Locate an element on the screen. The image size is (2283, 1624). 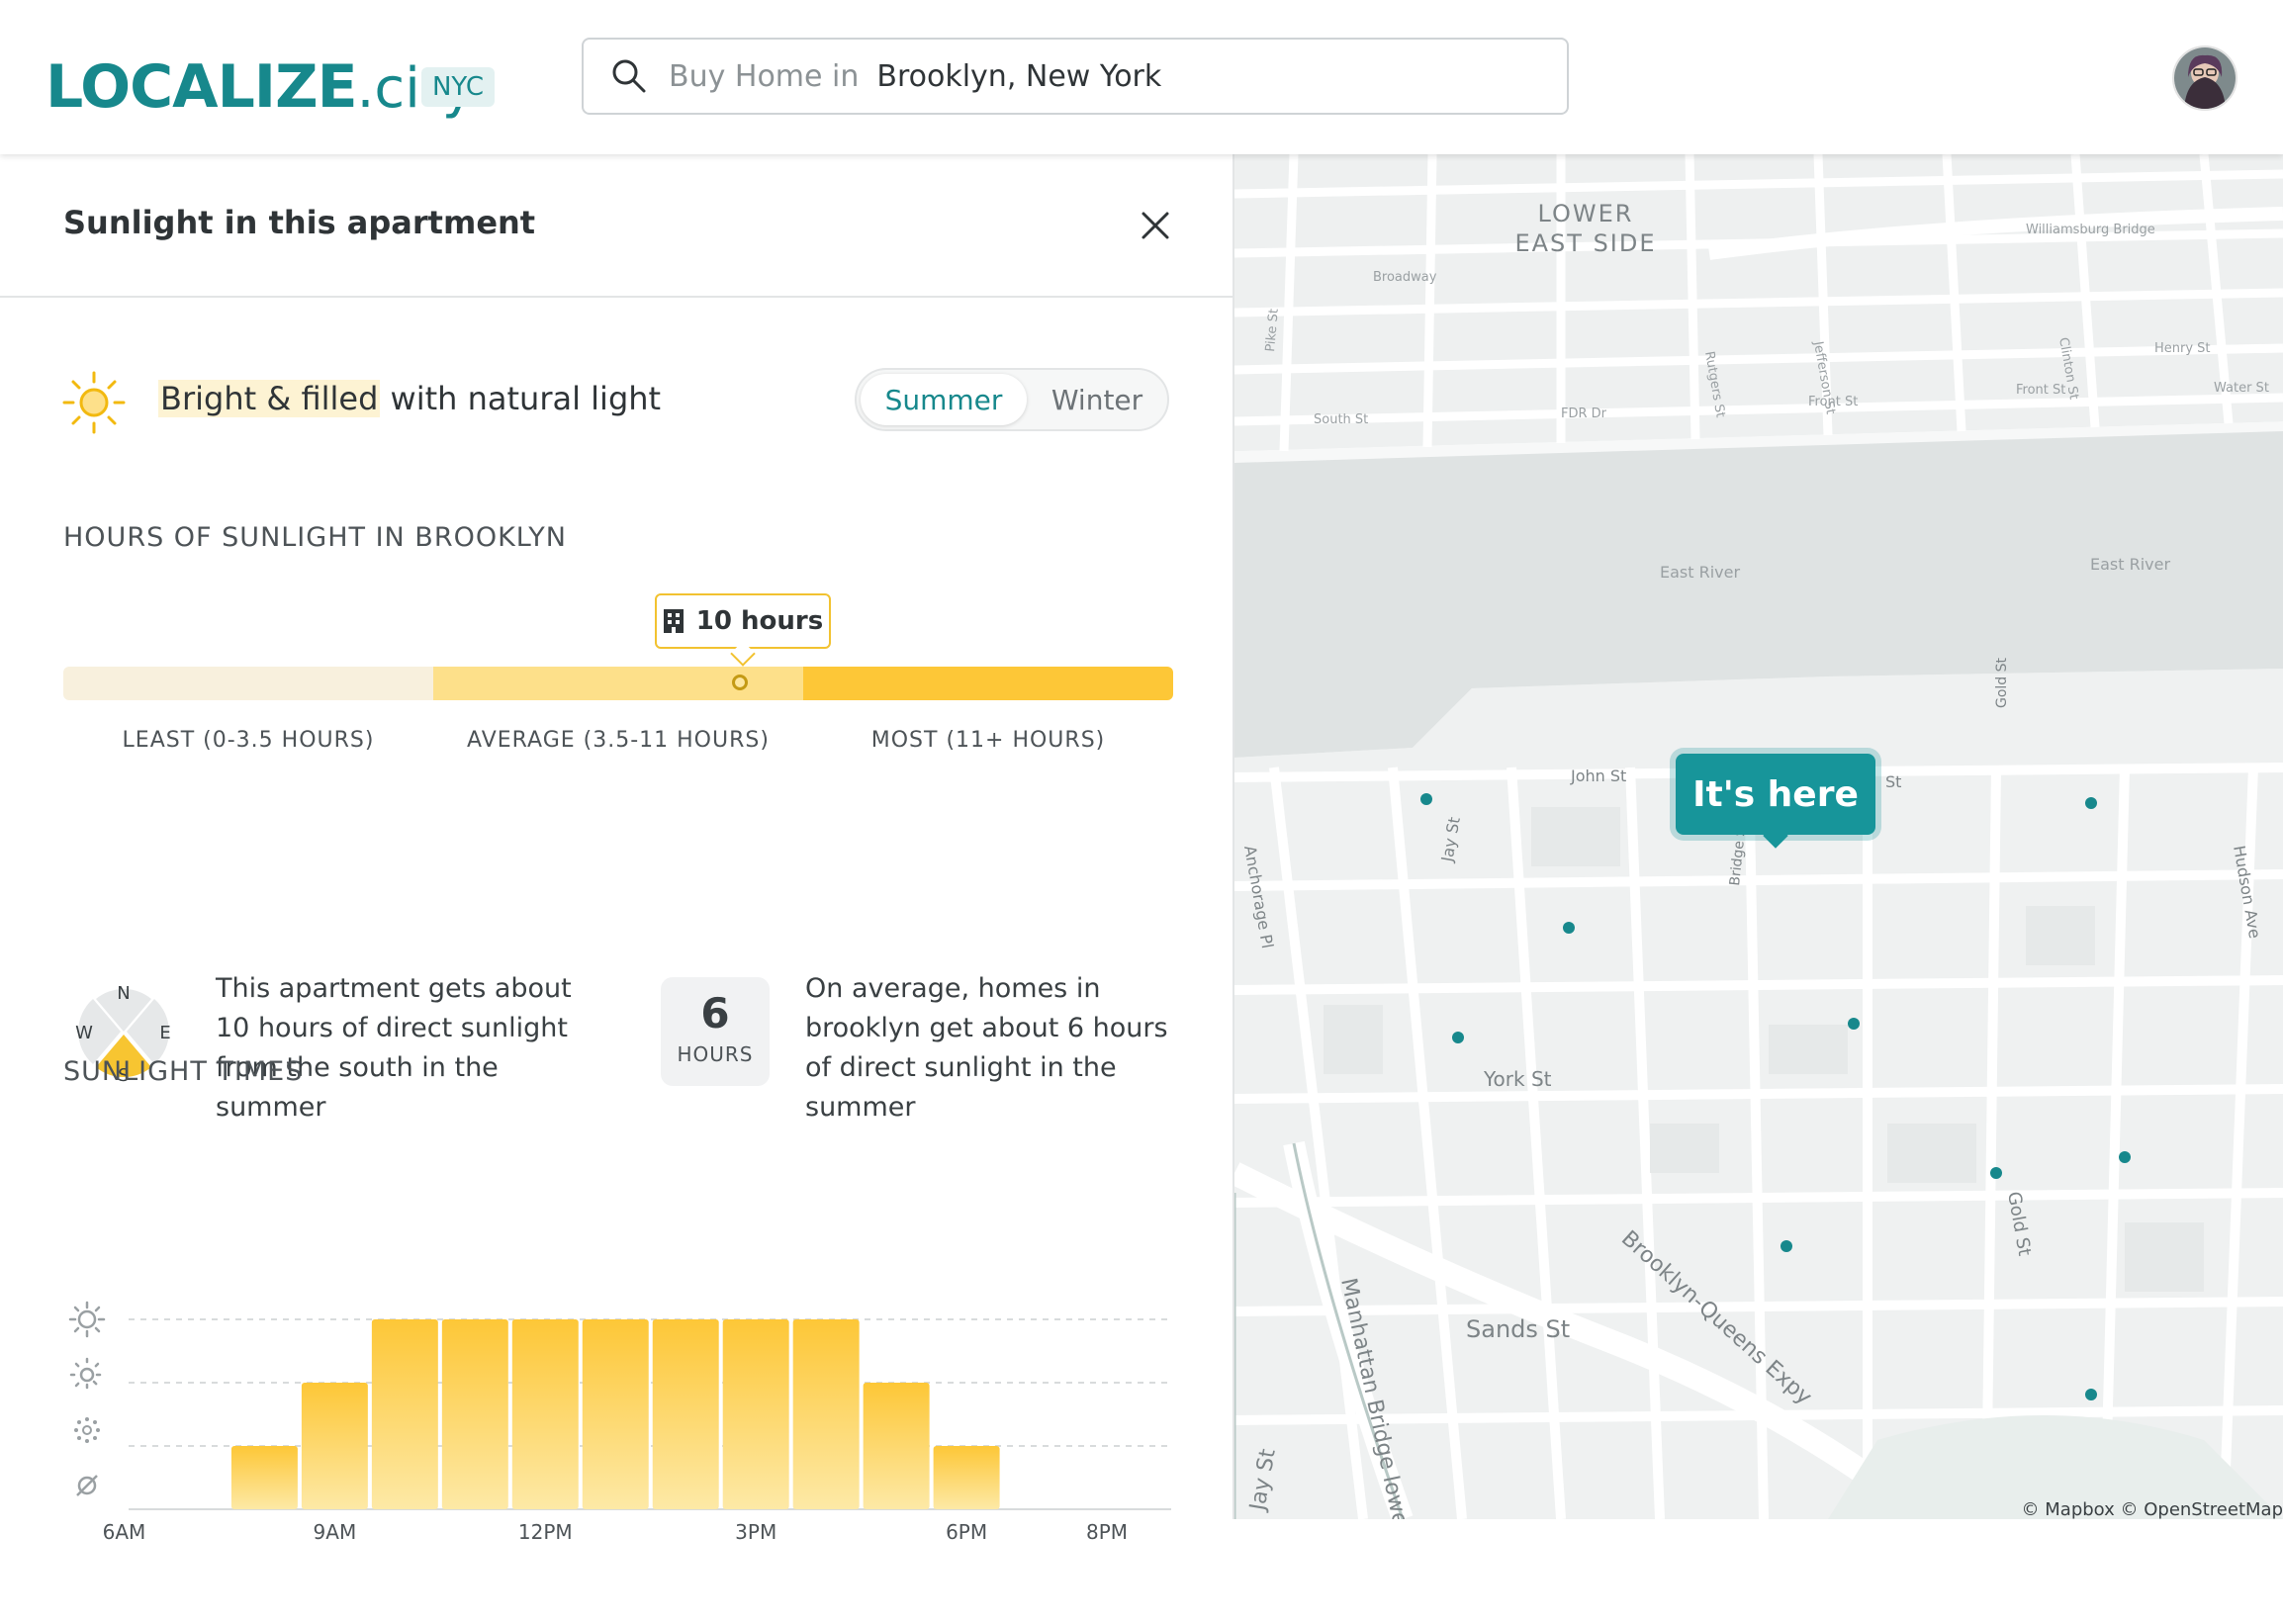
chart-x-tick: 12PM is located at coordinates (545, 1532).